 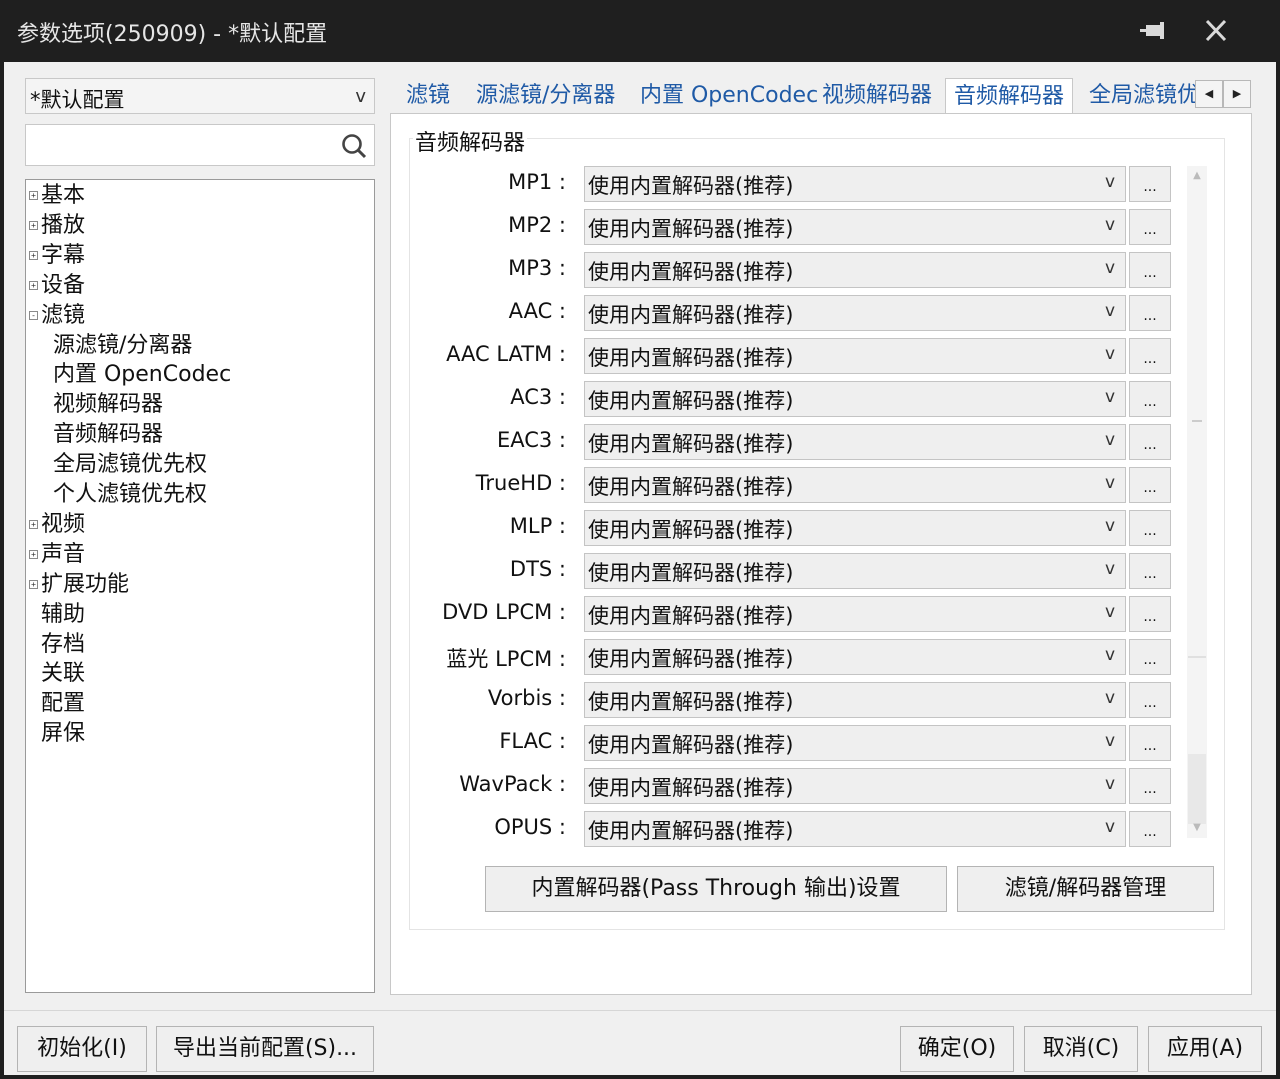 I want to click on tab-opencodec: 内置 OpenCodec, so click(x=729, y=96).